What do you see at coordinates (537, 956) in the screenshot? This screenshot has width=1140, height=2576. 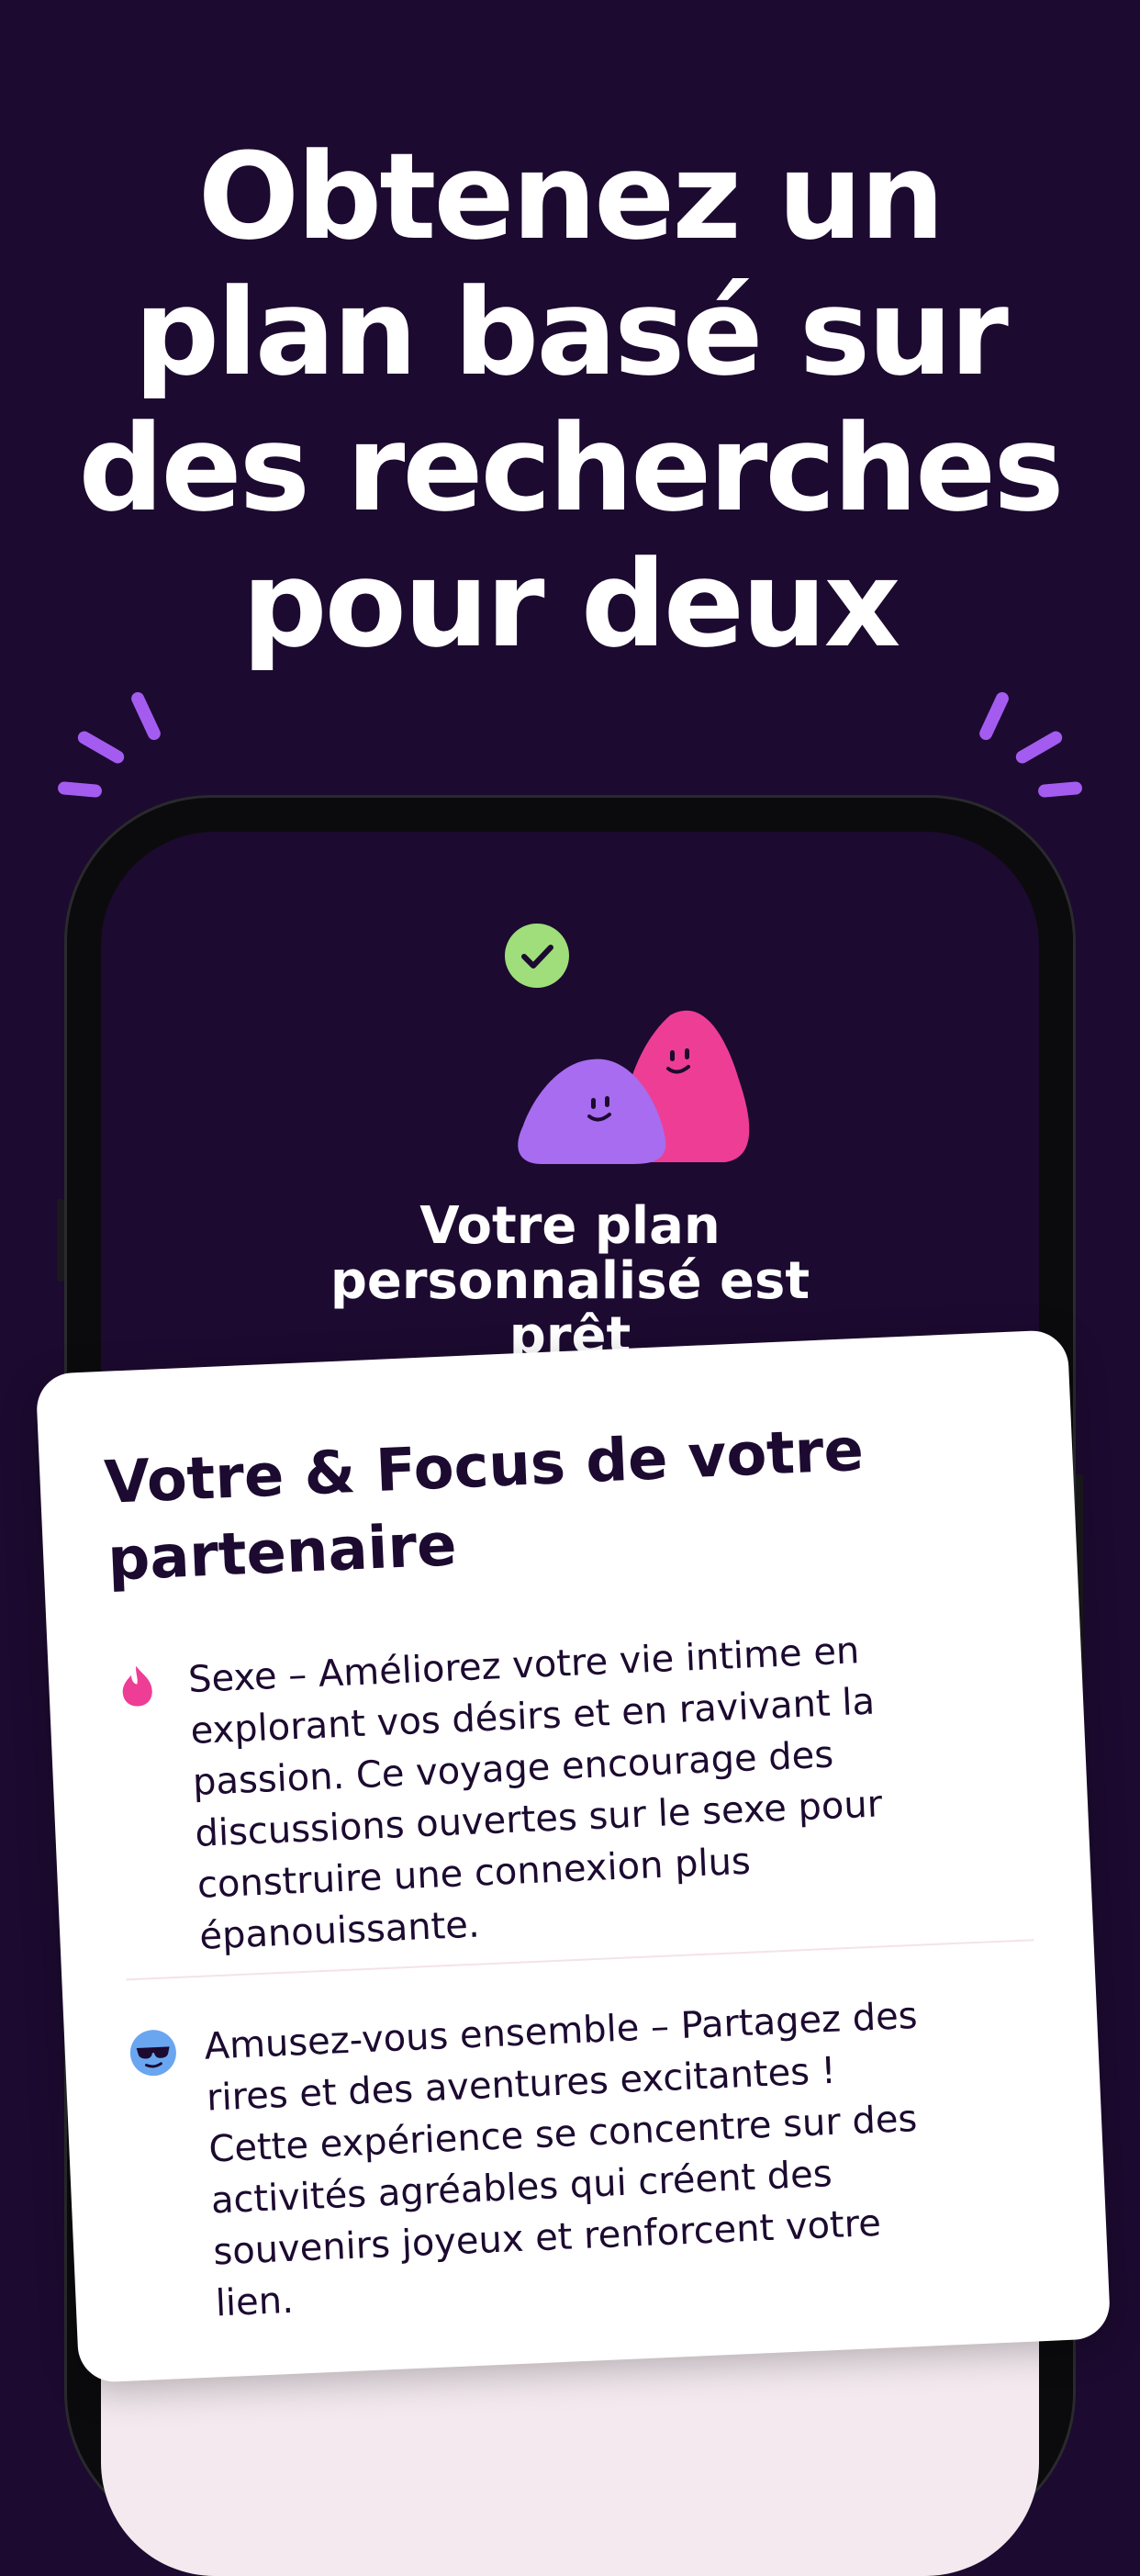 I see `check-circle-icon` at bounding box center [537, 956].